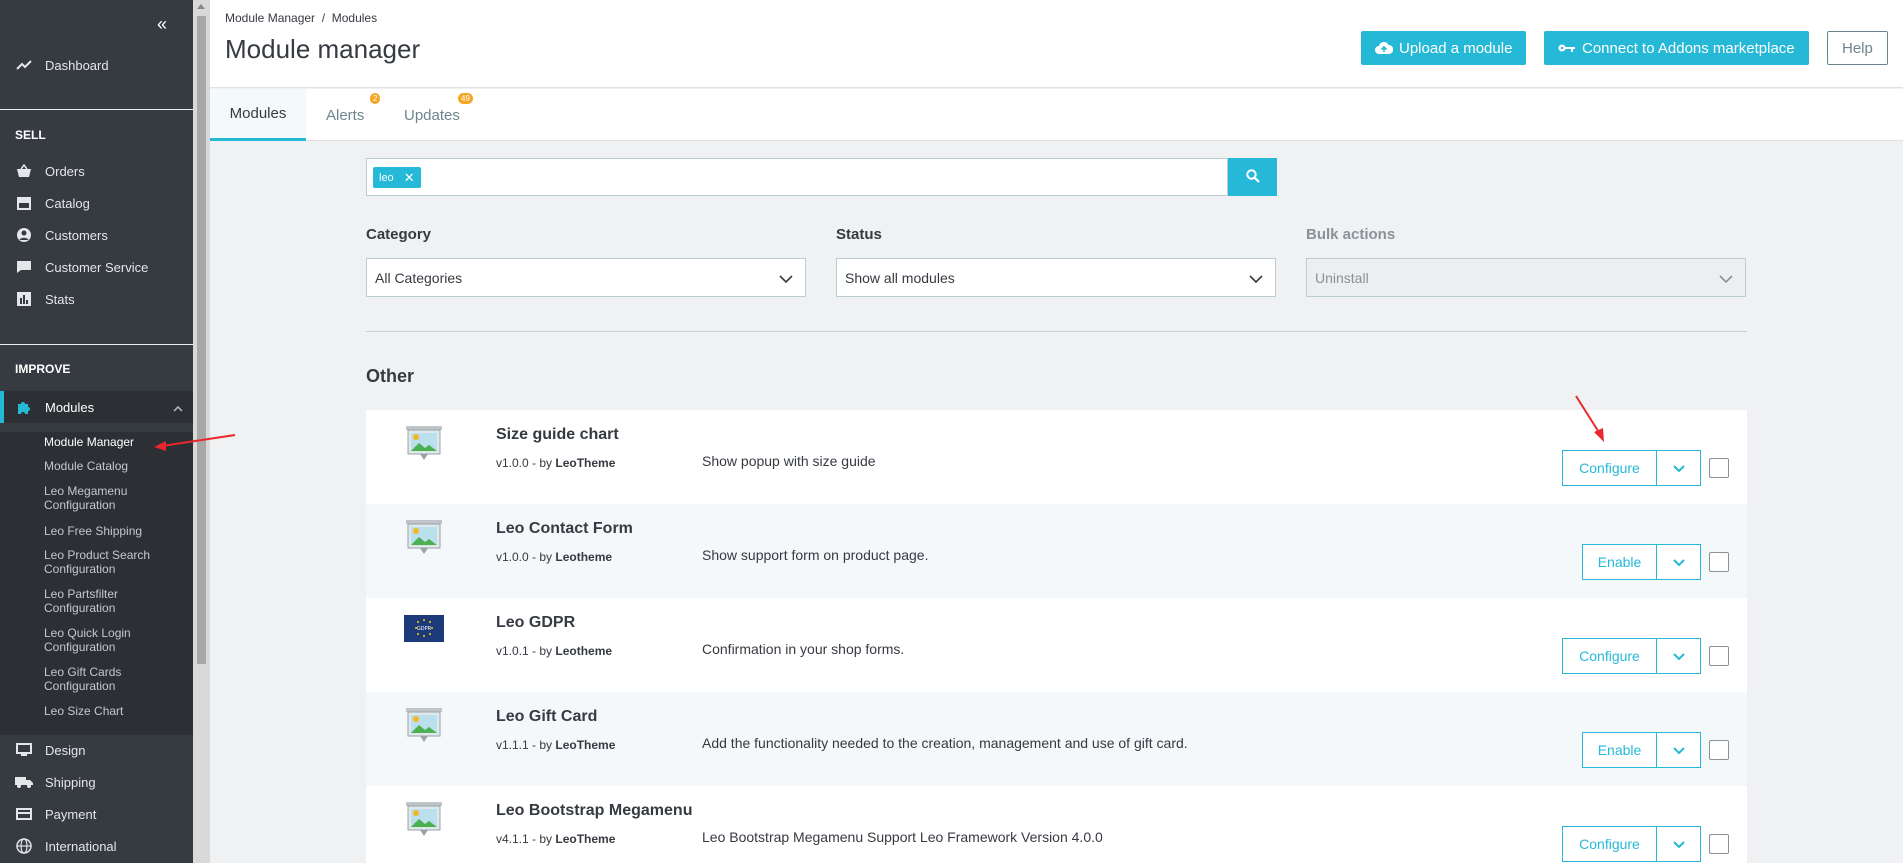  I want to click on sidebar-item-catalog: Catalog, so click(96, 203).